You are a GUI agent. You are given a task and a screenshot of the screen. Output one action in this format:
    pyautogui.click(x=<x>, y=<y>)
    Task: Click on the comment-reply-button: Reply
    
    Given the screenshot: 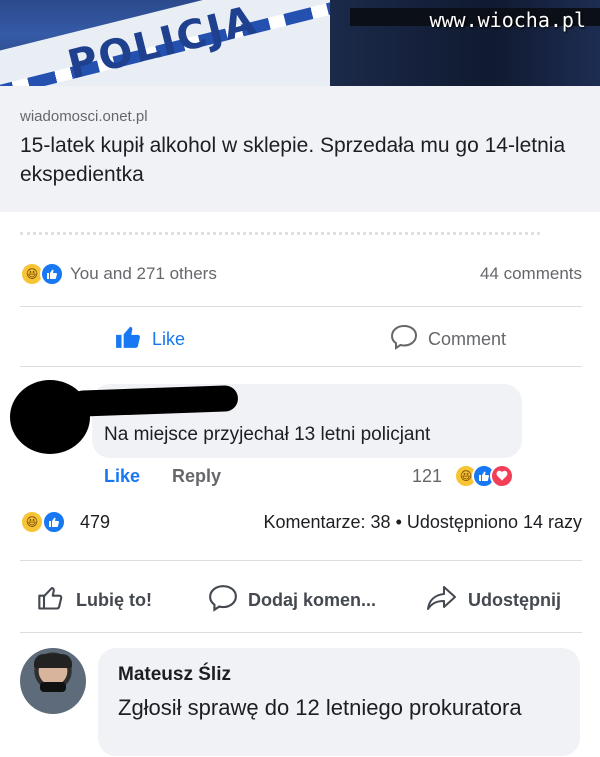 What is the action you would take?
    pyautogui.click(x=196, y=476)
    